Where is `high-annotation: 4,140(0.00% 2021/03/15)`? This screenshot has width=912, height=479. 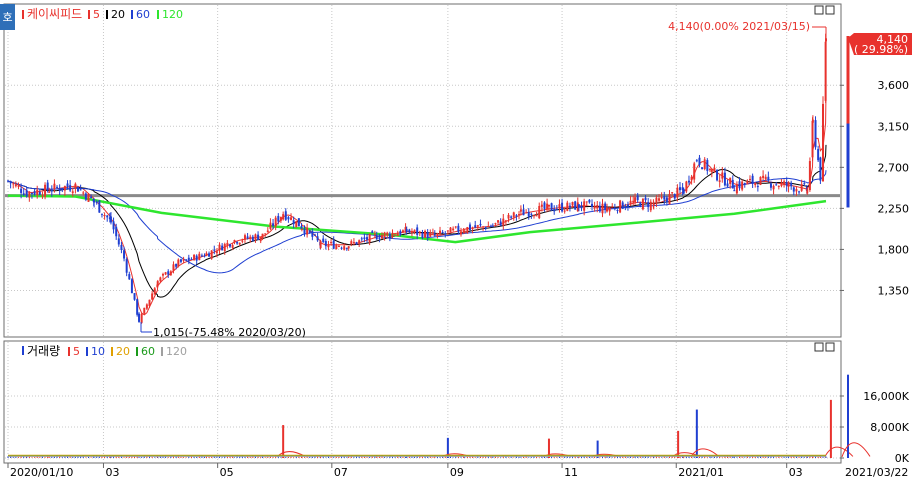 high-annotation: 4,140(0.00% 2021/03/15) is located at coordinates (739, 26).